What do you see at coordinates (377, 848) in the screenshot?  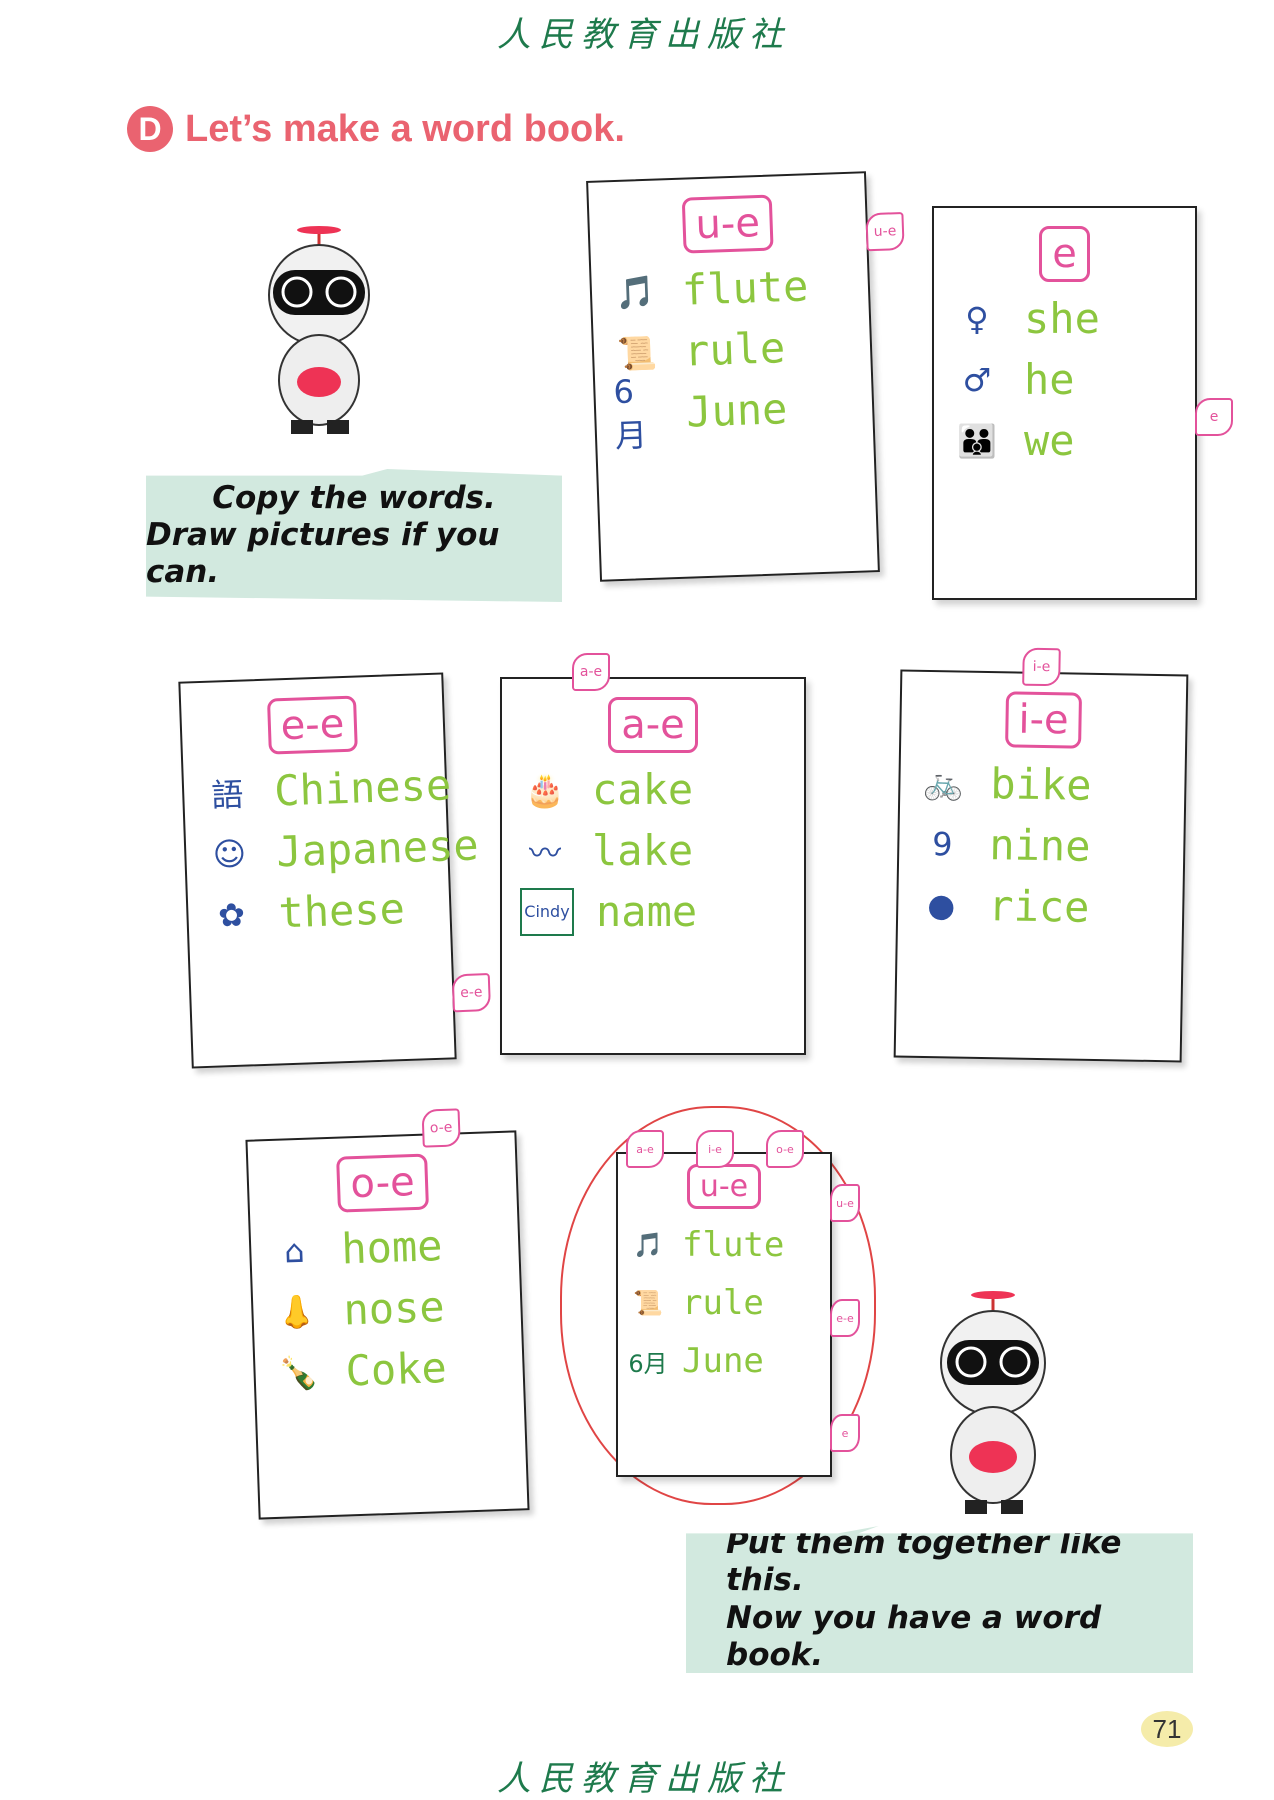 I see `word-text: Japanese` at bounding box center [377, 848].